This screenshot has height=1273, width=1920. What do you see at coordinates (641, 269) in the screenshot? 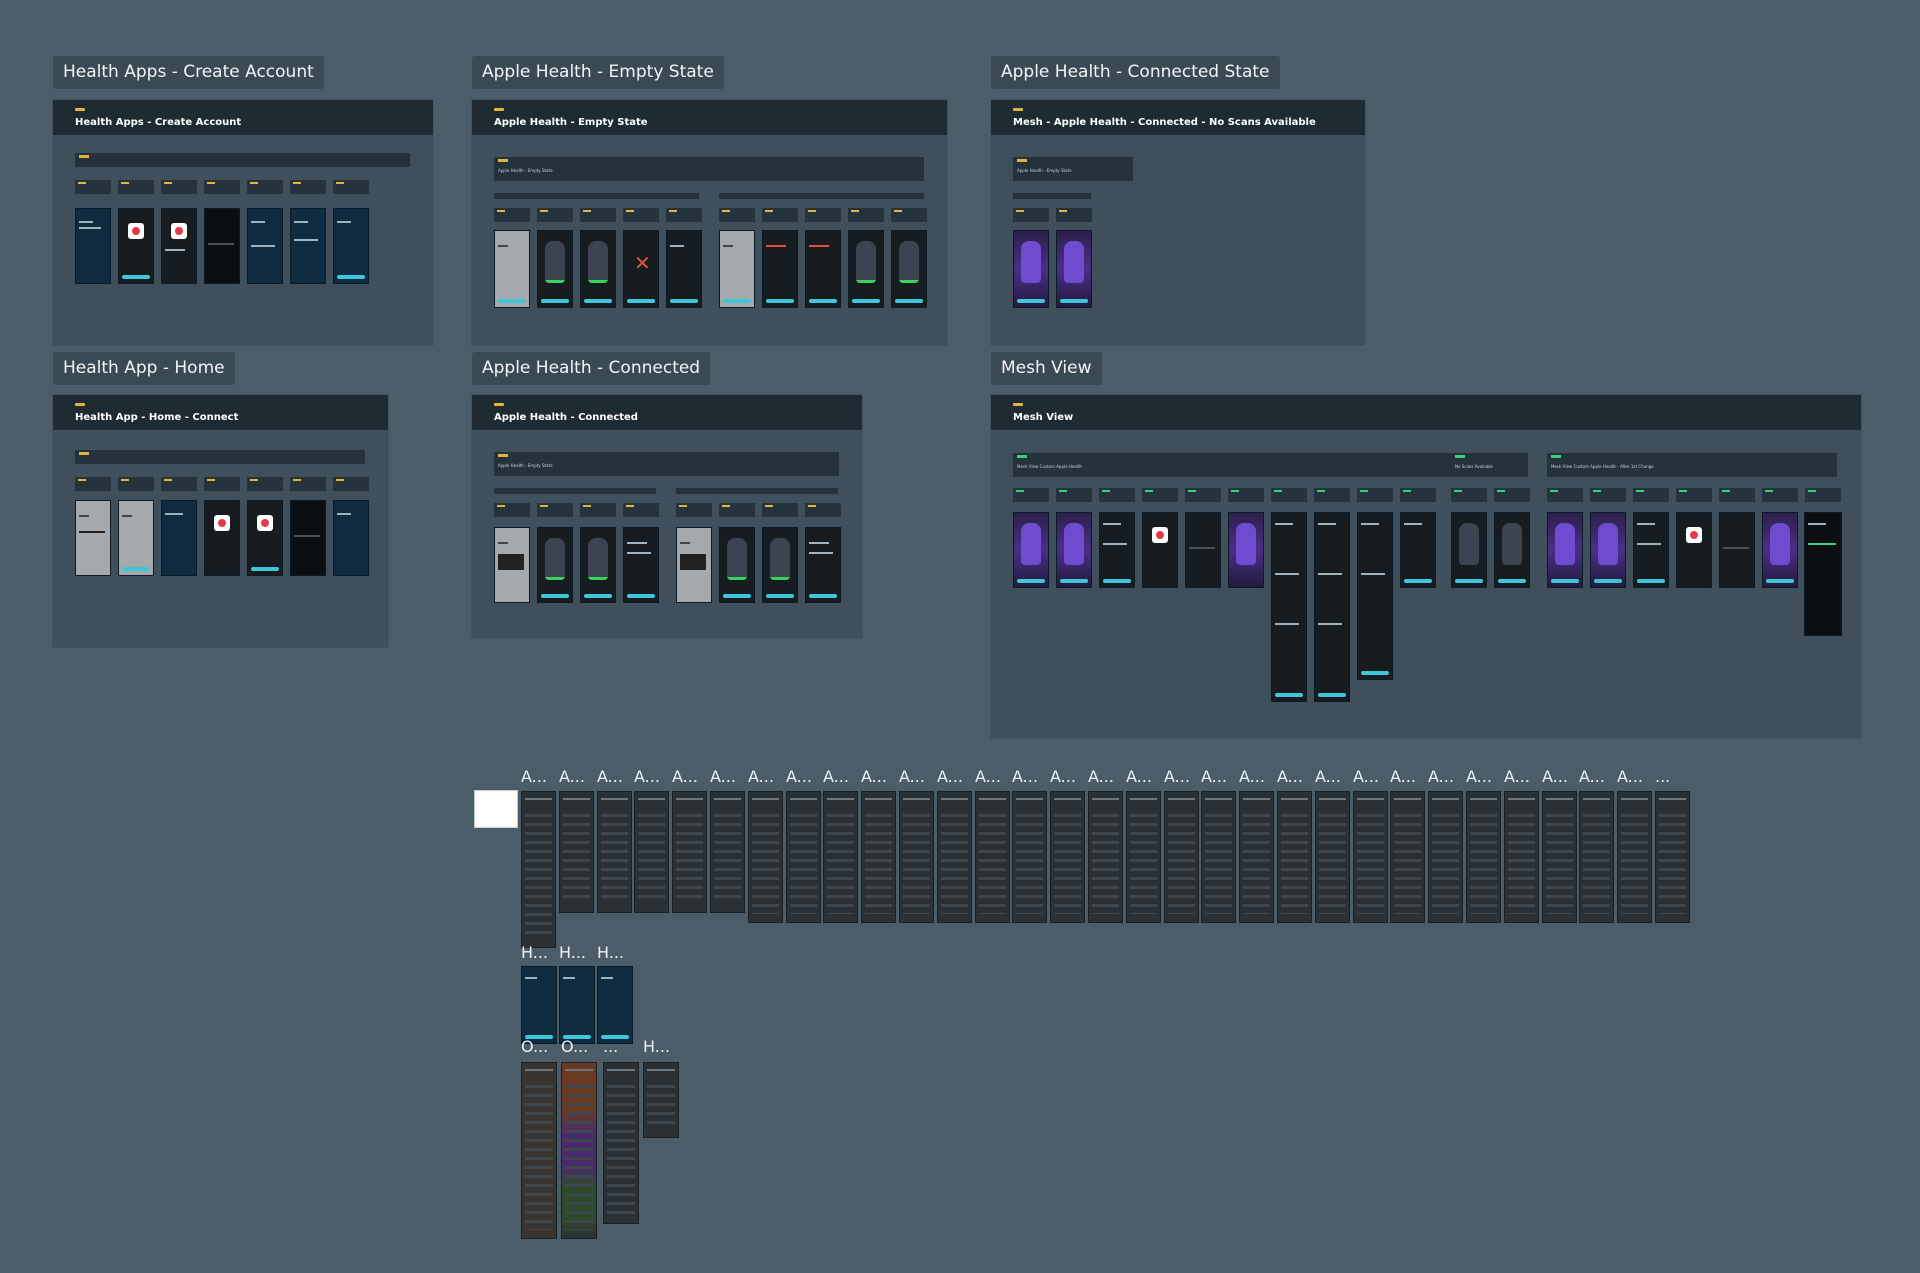
I see `phone-screen: ✕` at bounding box center [641, 269].